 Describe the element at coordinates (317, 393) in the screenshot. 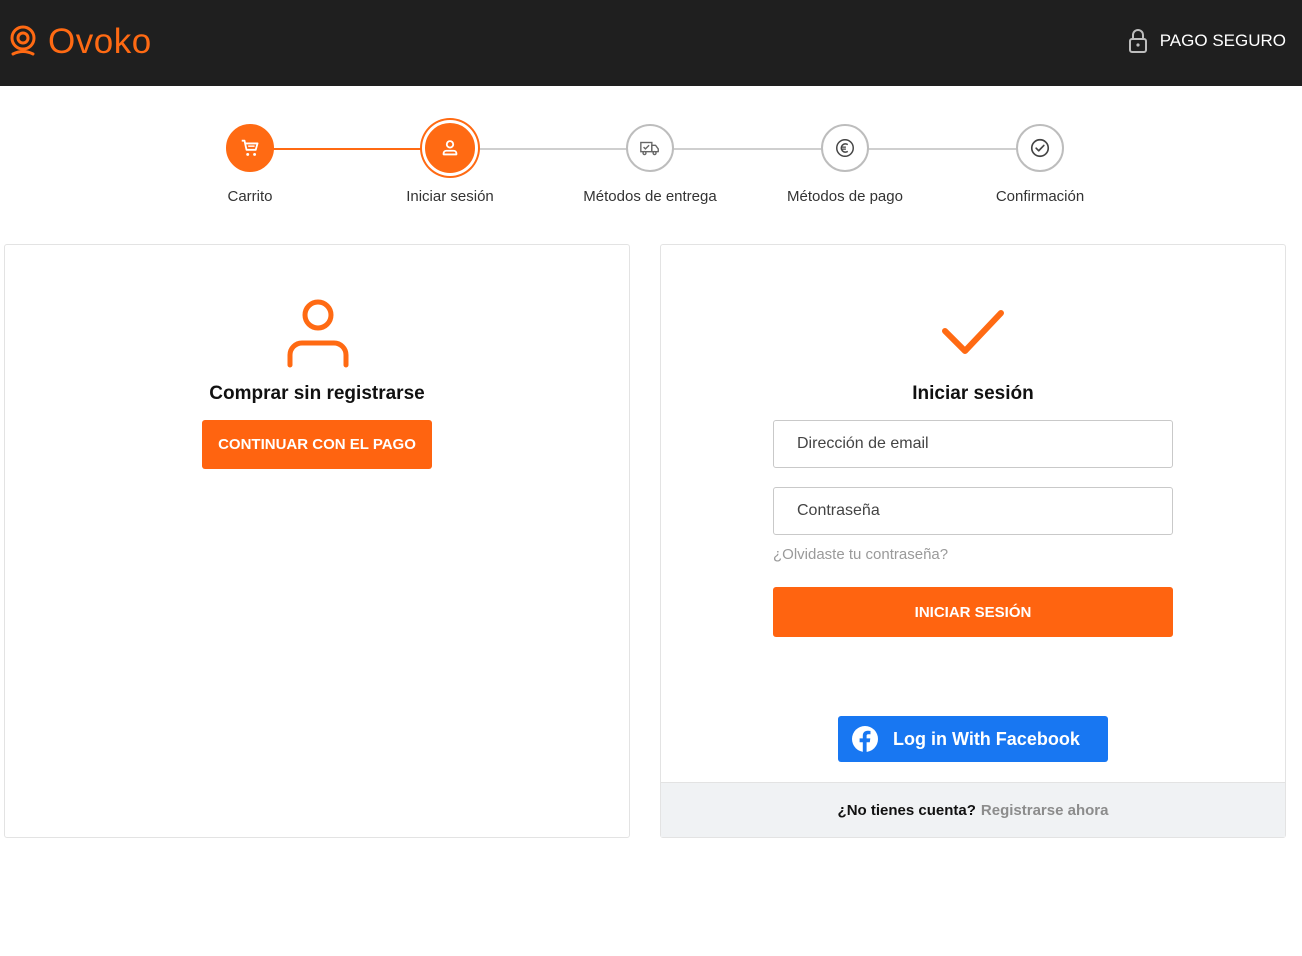

I see `guest-title: Comprar sin registrarse` at that location.